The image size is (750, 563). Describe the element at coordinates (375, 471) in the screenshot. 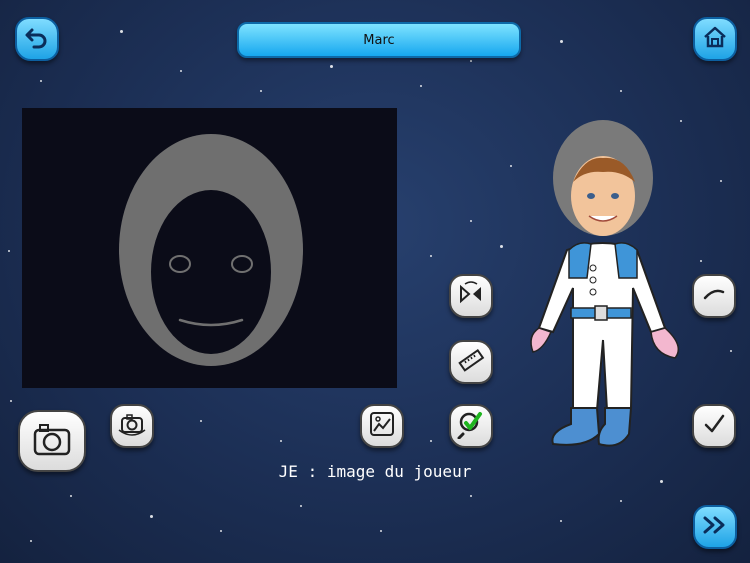

I see `caption-text: JE : image du joueur` at that location.